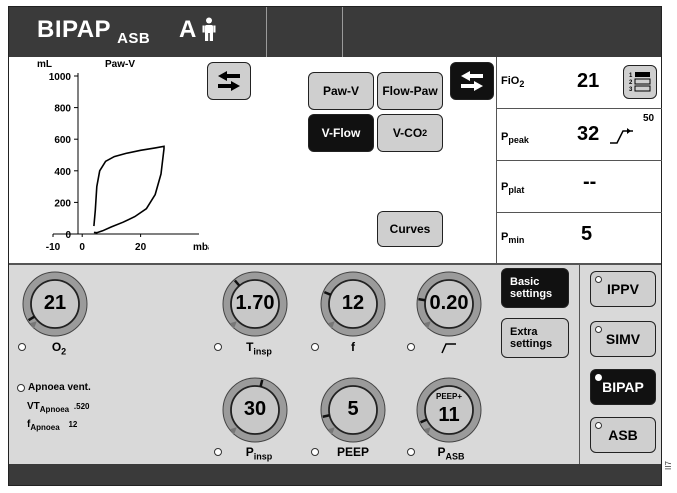  I want to click on mode-selection-panel: IPPV SIMV BIPAP ASB, so click(620, 364).